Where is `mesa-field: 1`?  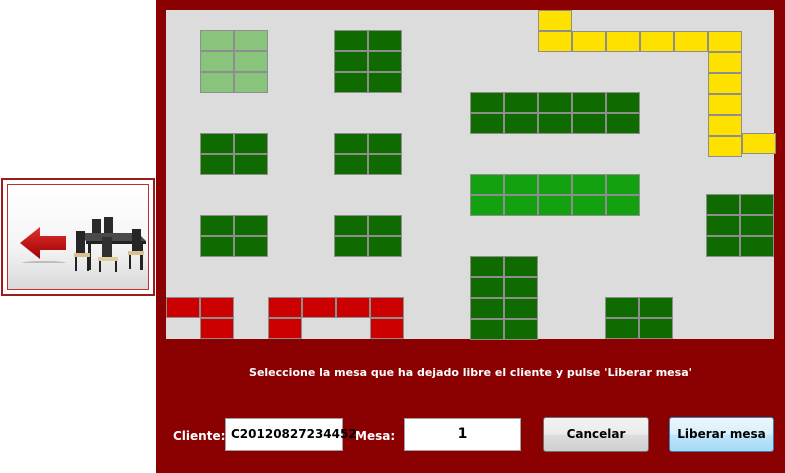
mesa-field: 1 is located at coordinates (462, 434).